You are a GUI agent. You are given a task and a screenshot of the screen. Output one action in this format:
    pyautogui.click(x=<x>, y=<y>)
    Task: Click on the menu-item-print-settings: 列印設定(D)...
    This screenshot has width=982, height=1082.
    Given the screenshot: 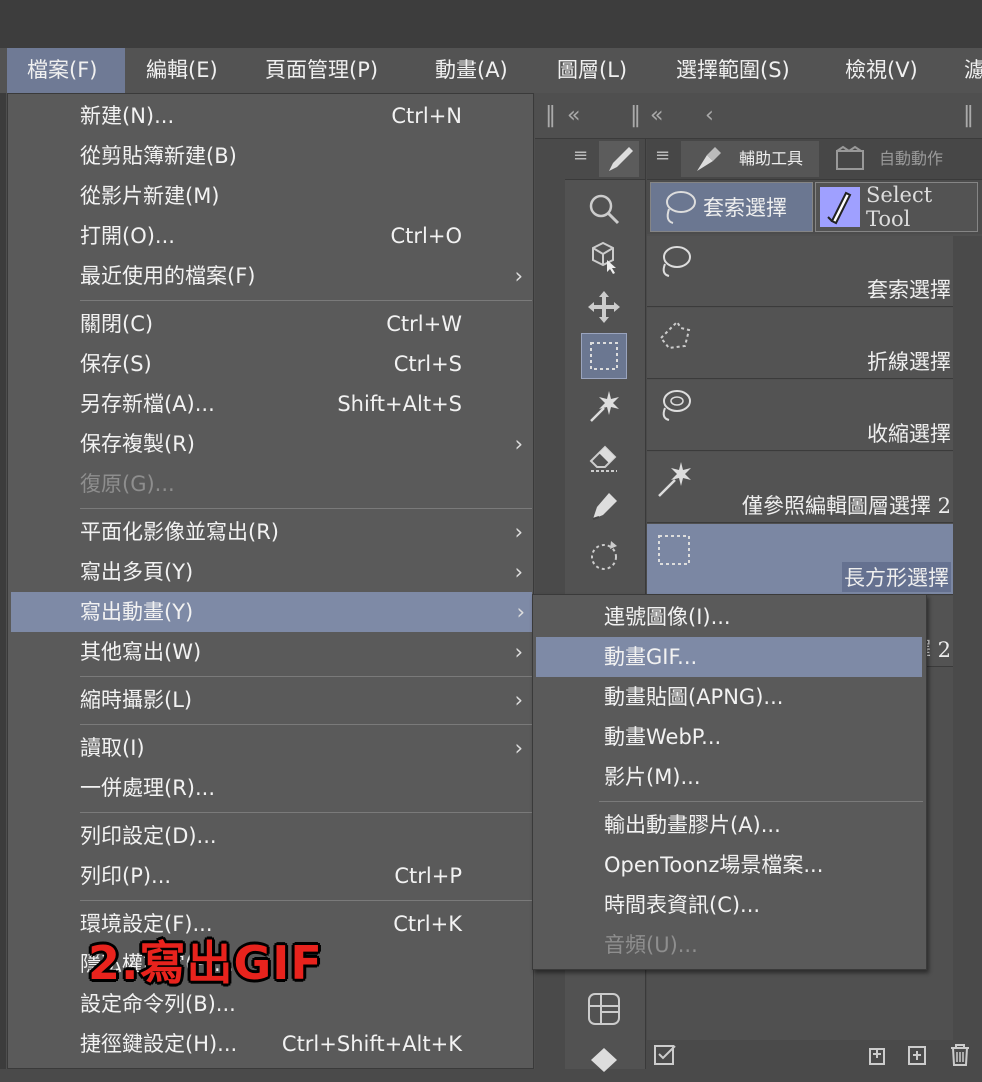 What is the action you would take?
    pyautogui.click(x=270, y=836)
    